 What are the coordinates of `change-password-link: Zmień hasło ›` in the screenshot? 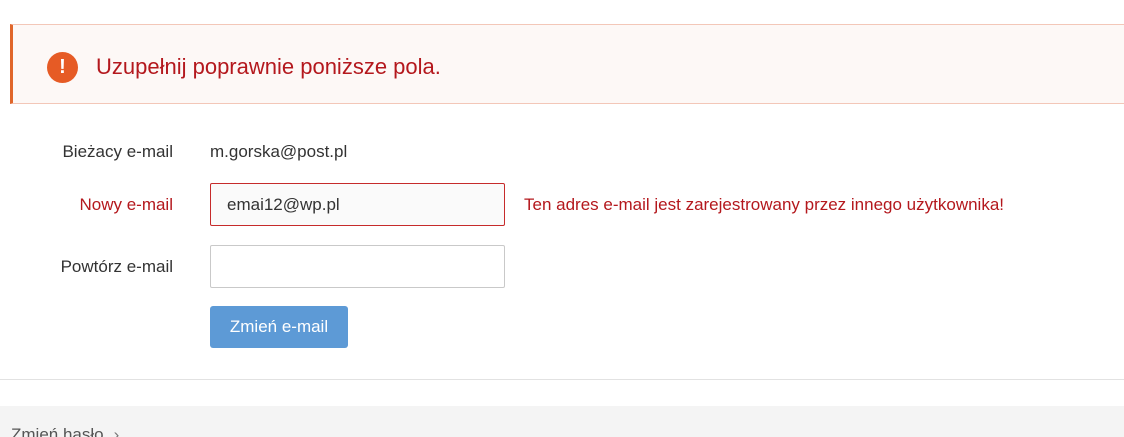 It's located at (65, 430).